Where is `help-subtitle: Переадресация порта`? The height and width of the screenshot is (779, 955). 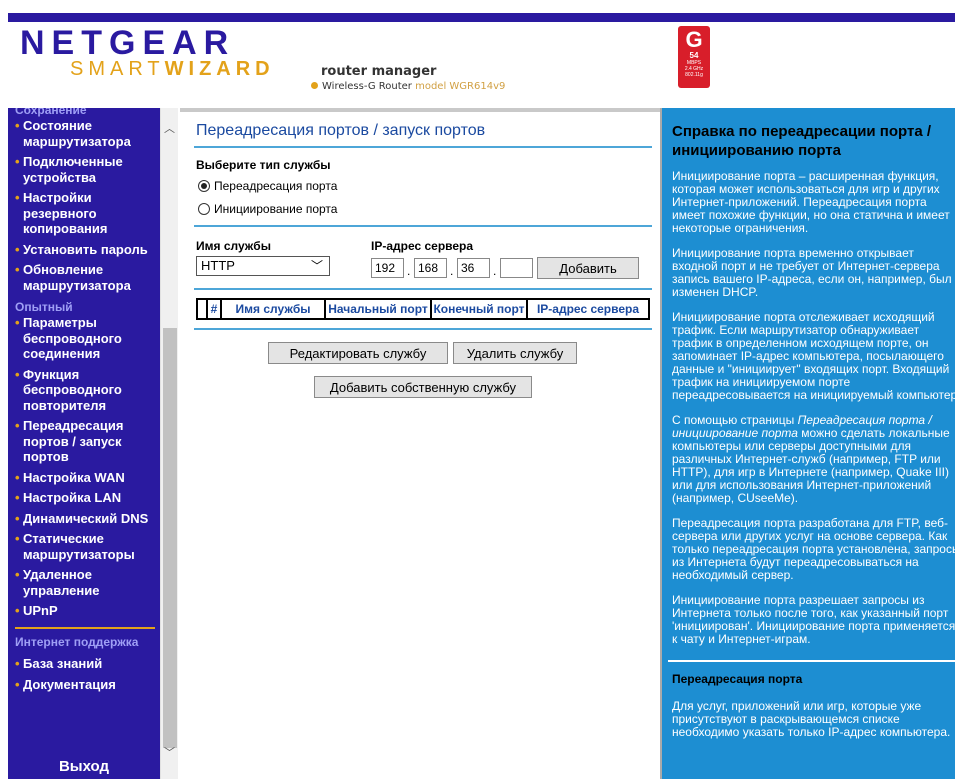
help-subtitle: Переадресация порта is located at coordinates (737, 679).